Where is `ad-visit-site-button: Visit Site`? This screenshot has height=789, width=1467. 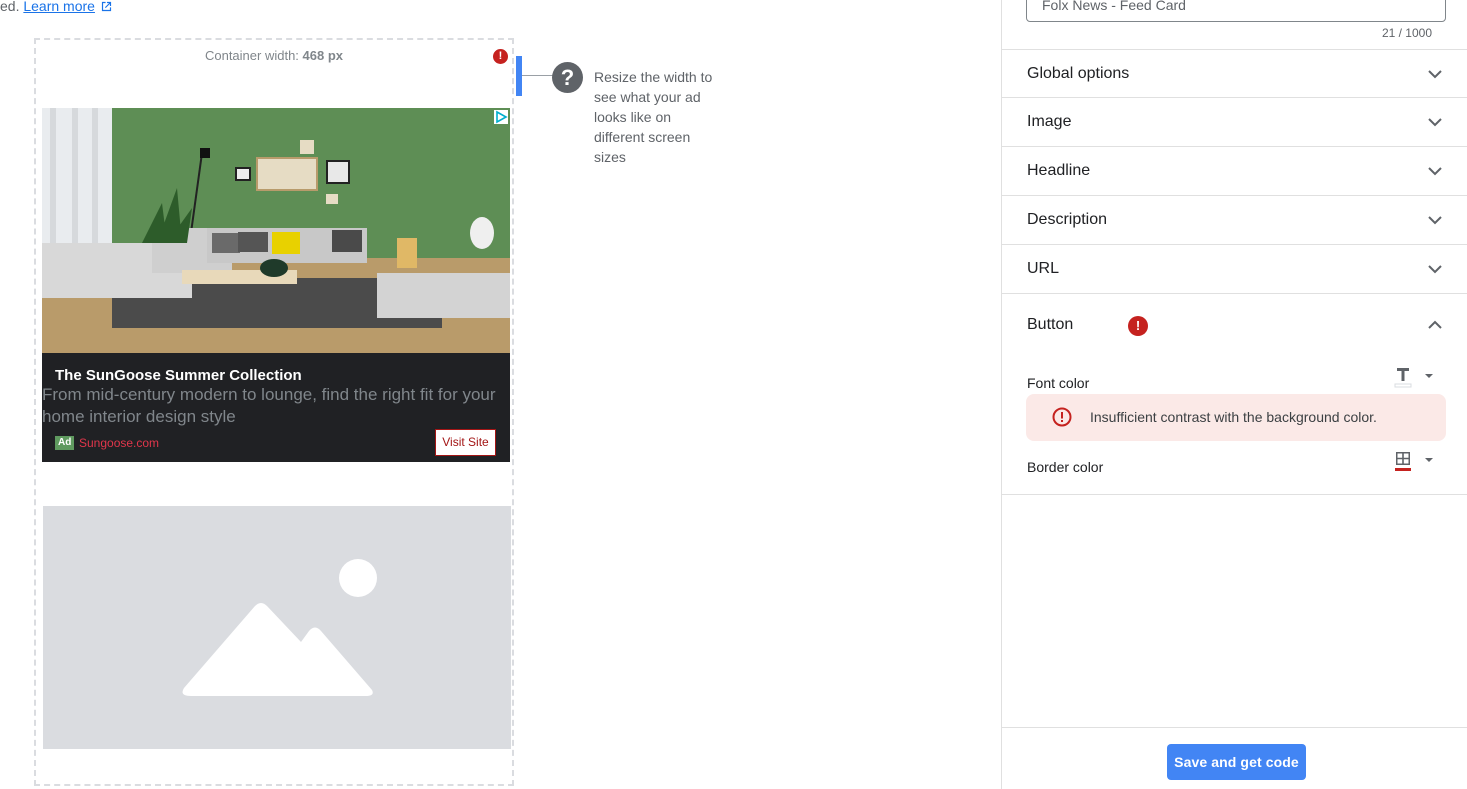 ad-visit-site-button: Visit Site is located at coordinates (465, 442).